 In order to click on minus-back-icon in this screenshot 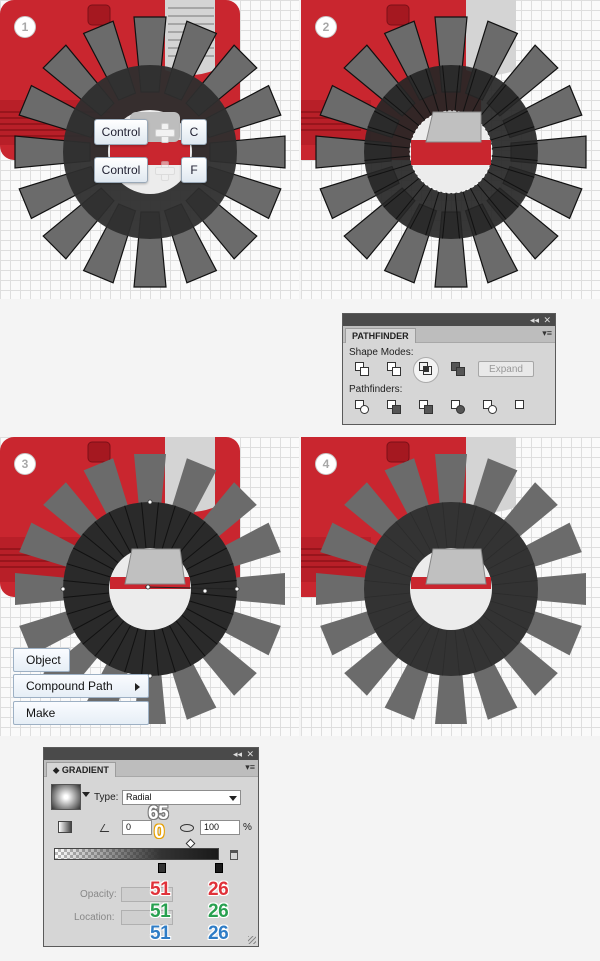, I will do `click(523, 408)`.